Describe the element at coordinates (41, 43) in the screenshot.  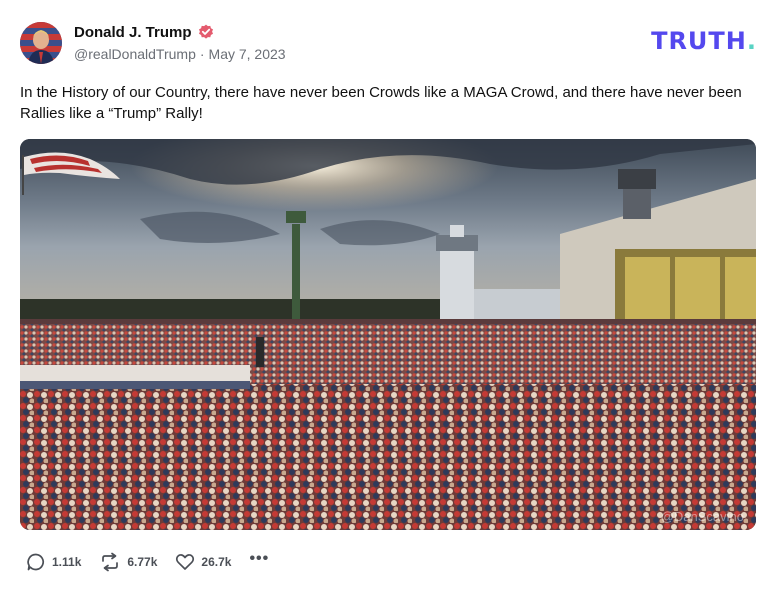
I see `avatar` at that location.